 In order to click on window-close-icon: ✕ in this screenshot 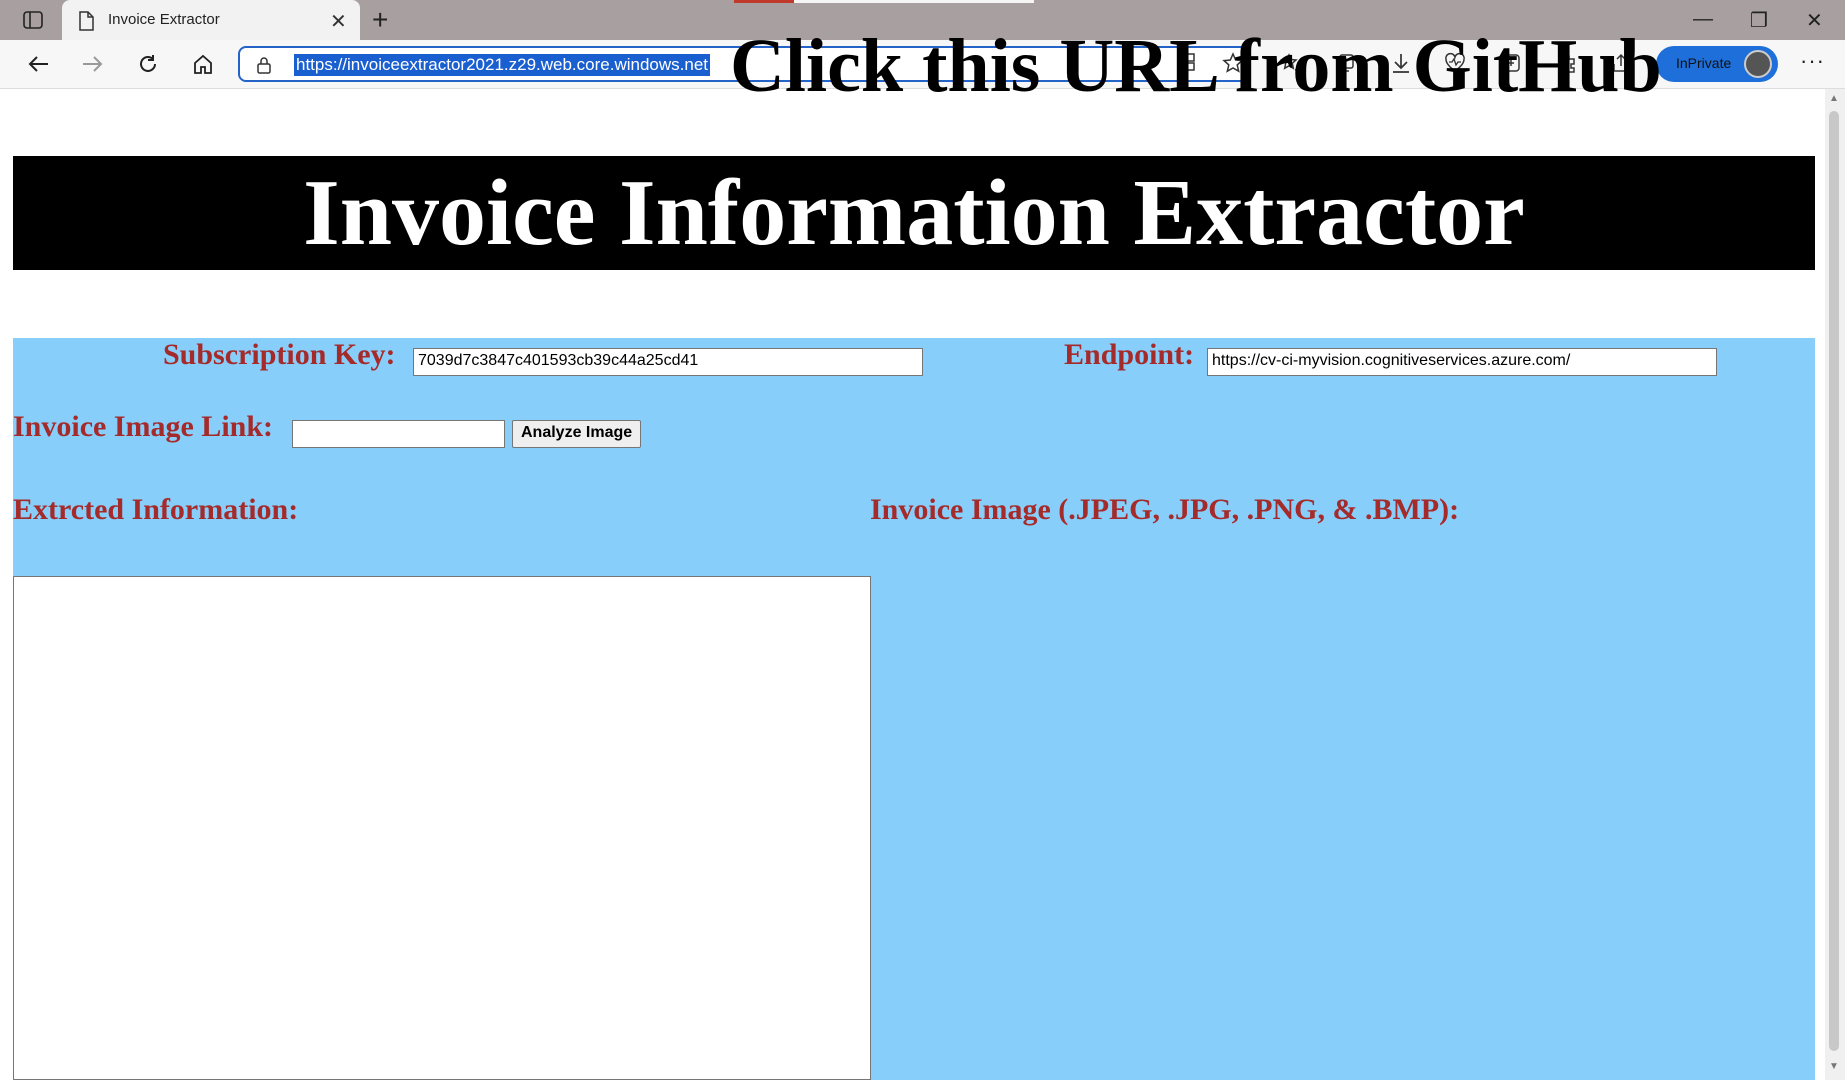, I will do `click(1814, 20)`.